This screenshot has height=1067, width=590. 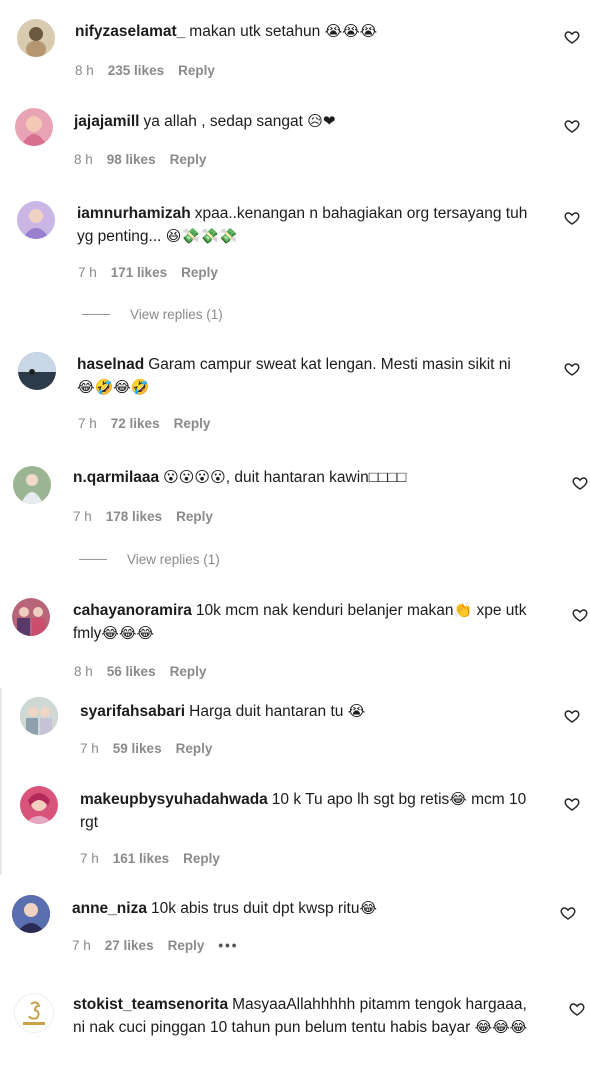 I want to click on username: cahayanoramira, so click(x=132, y=610).